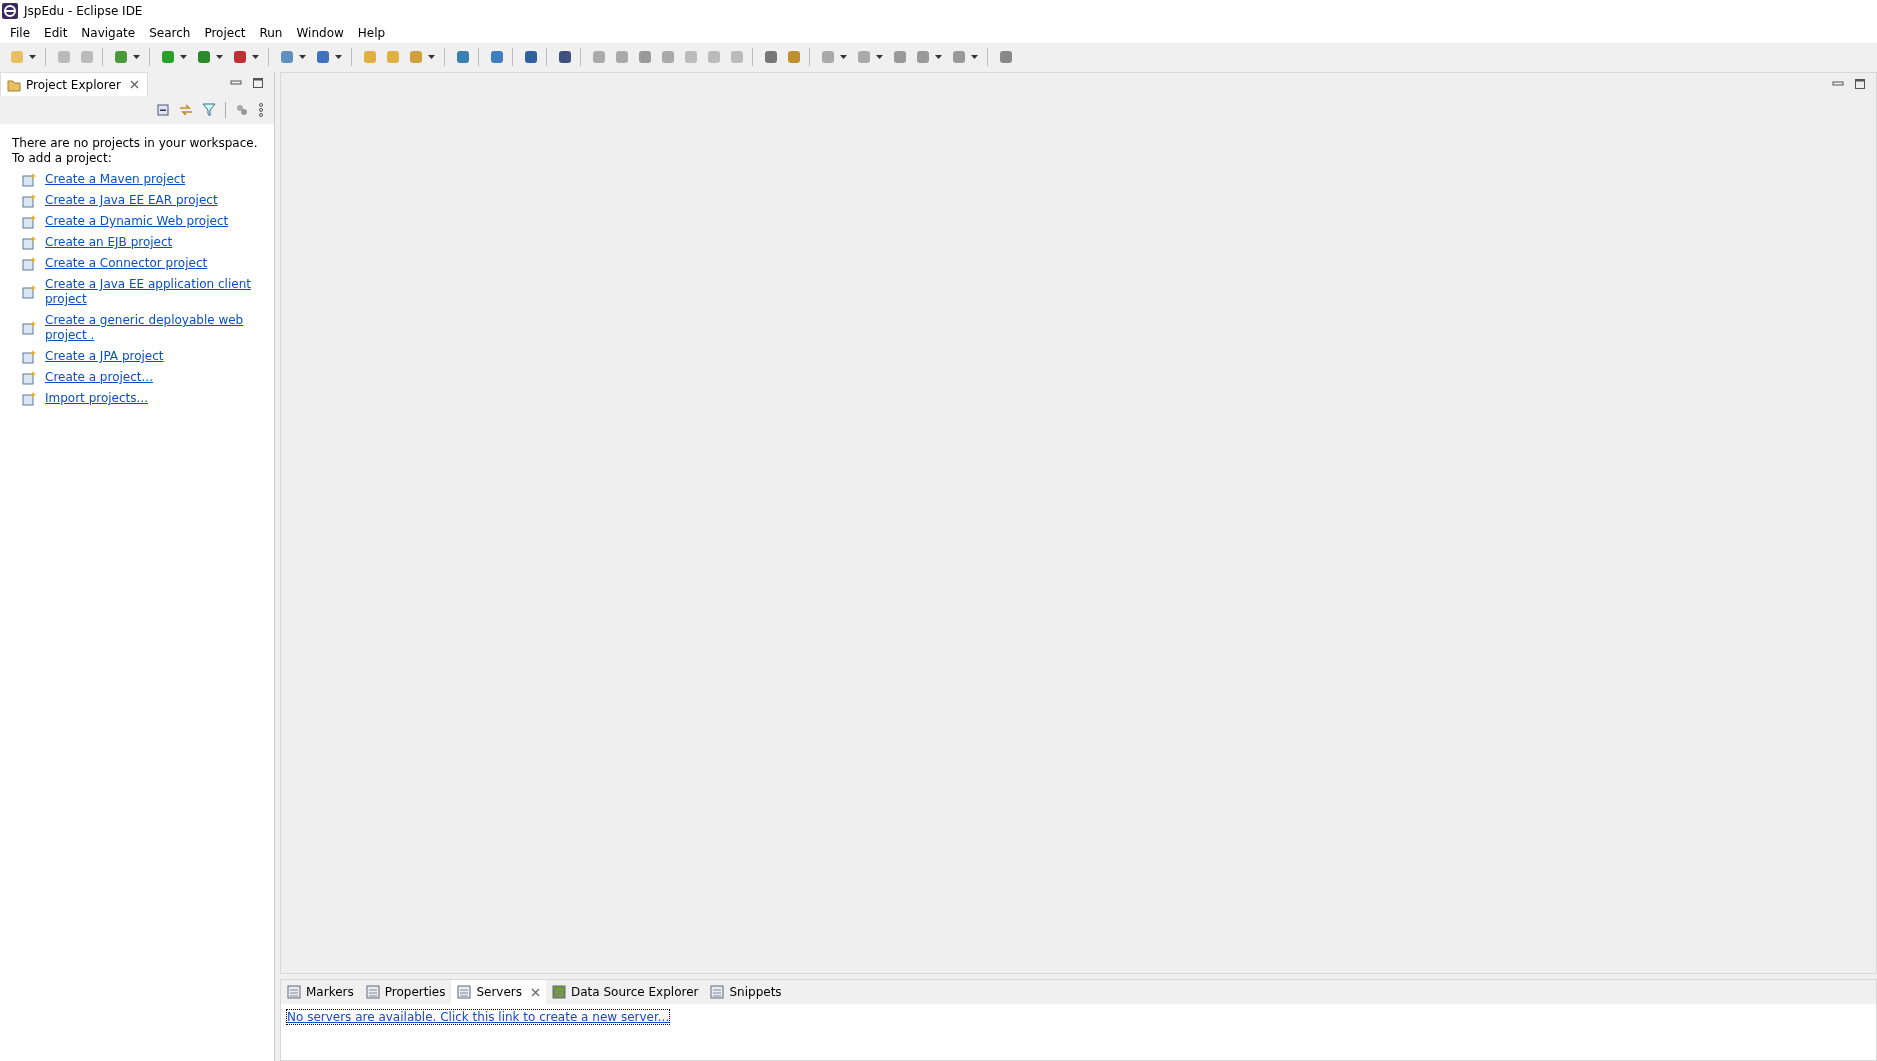  What do you see at coordinates (108, 32) in the screenshot?
I see `menu-item: Navigate` at bounding box center [108, 32].